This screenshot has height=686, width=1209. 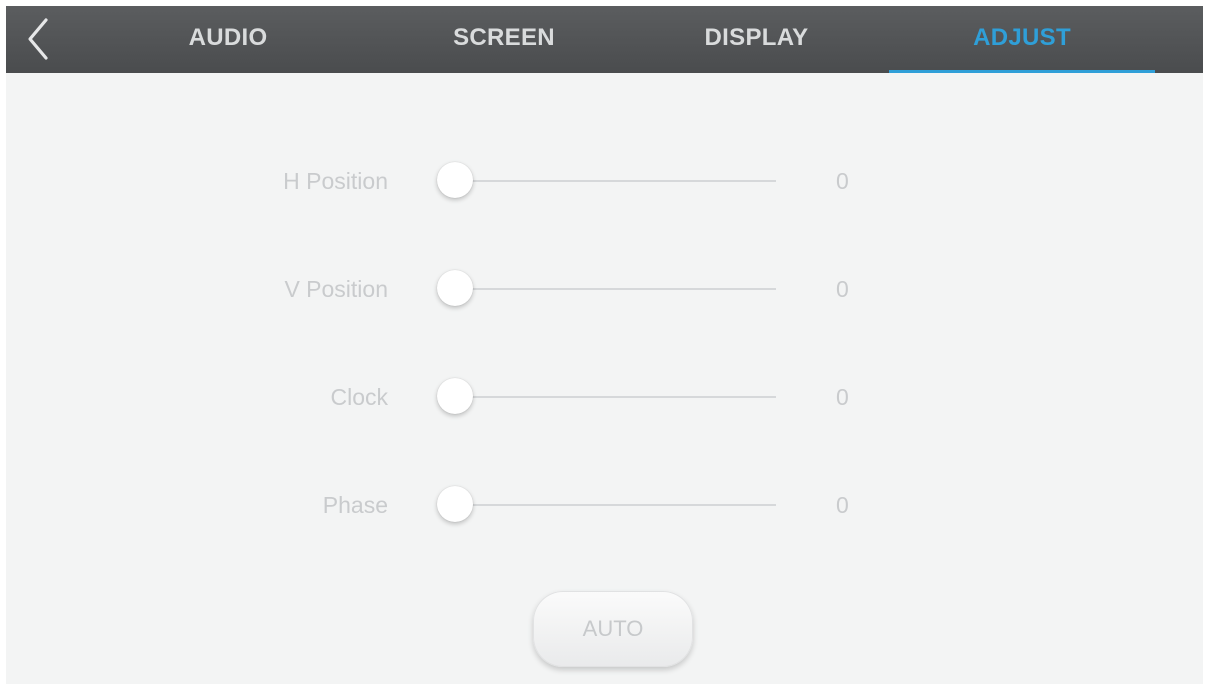 What do you see at coordinates (613, 629) in the screenshot?
I see `auto-button: AUTO` at bounding box center [613, 629].